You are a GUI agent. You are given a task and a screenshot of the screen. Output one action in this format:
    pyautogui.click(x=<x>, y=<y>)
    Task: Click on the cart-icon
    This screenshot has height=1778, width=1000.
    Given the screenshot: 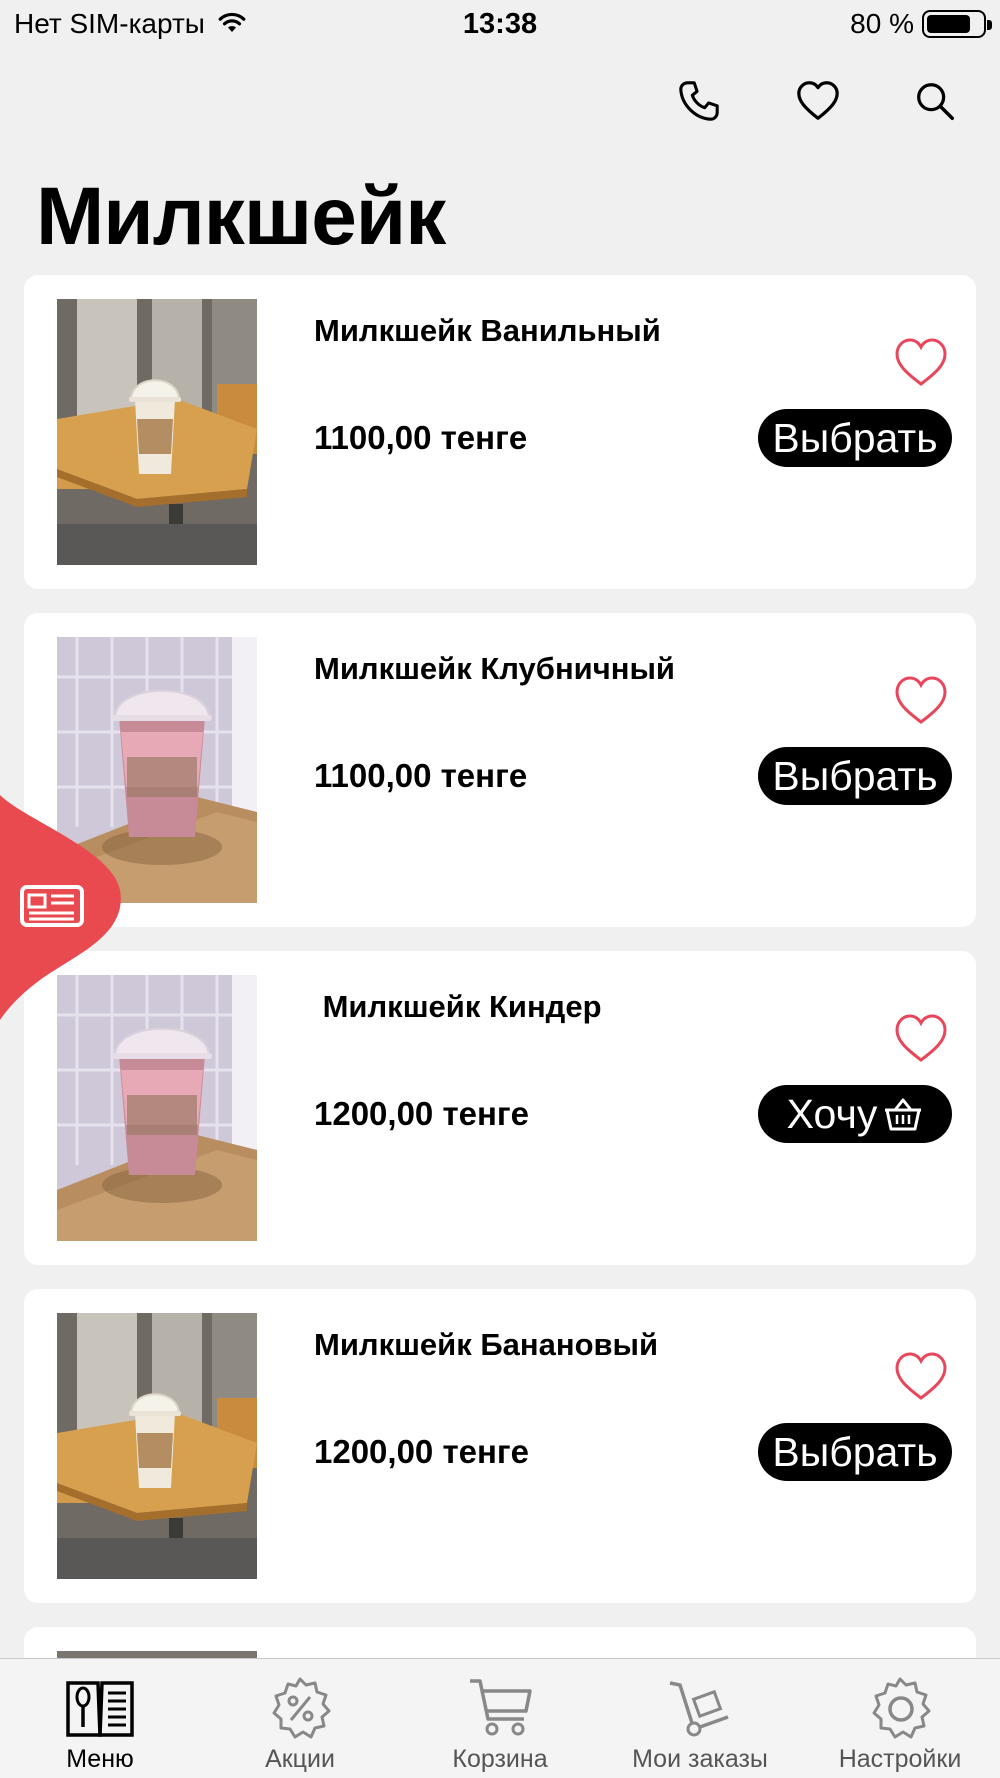 What is the action you would take?
    pyautogui.click(x=500, y=1708)
    